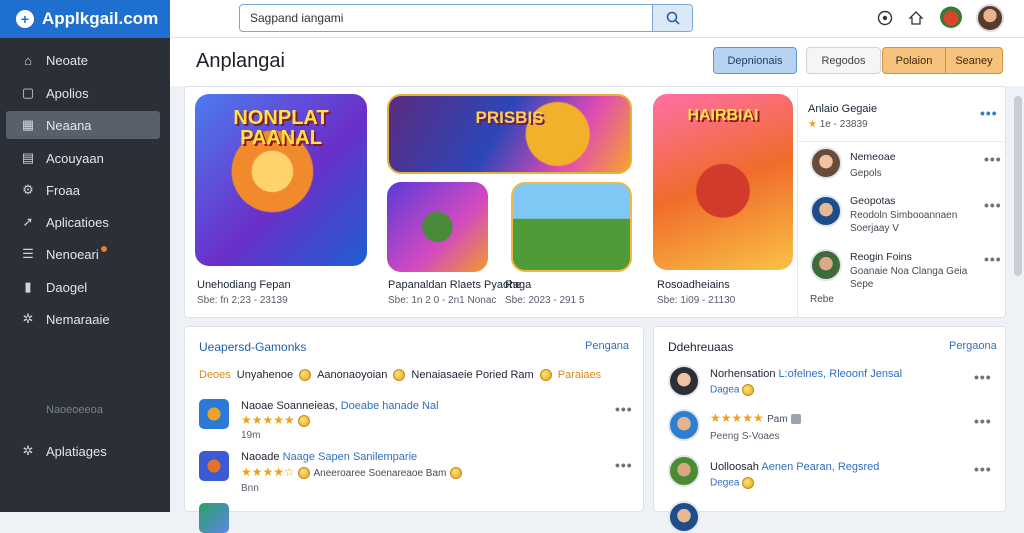 The image size is (1024, 533). I want to click on orange-button-left: Polaion, so click(914, 60).